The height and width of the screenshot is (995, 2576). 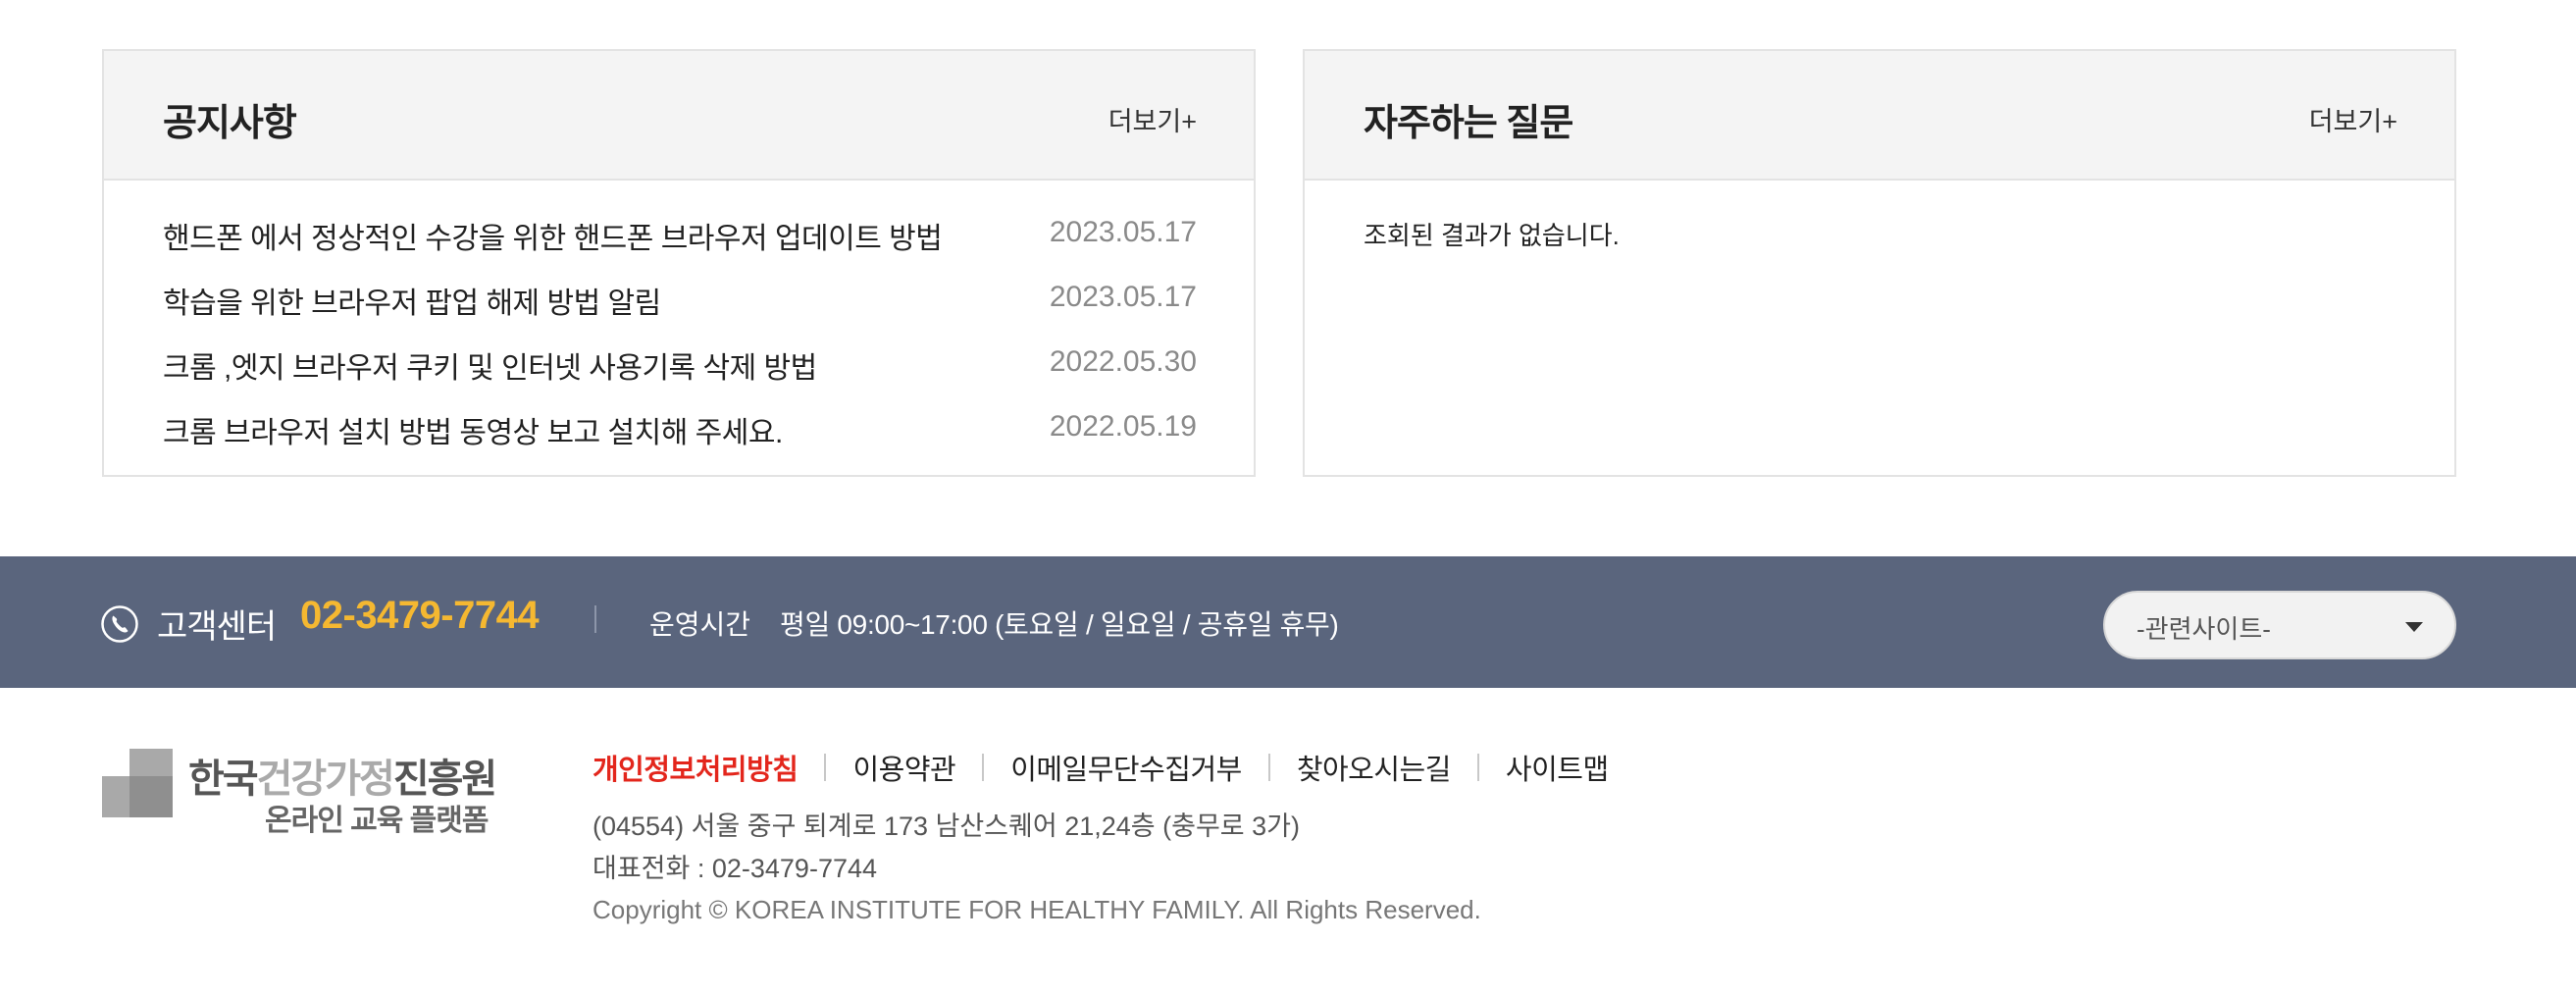 What do you see at coordinates (903, 767) in the screenshot?
I see `terms-link: 이용약관` at bounding box center [903, 767].